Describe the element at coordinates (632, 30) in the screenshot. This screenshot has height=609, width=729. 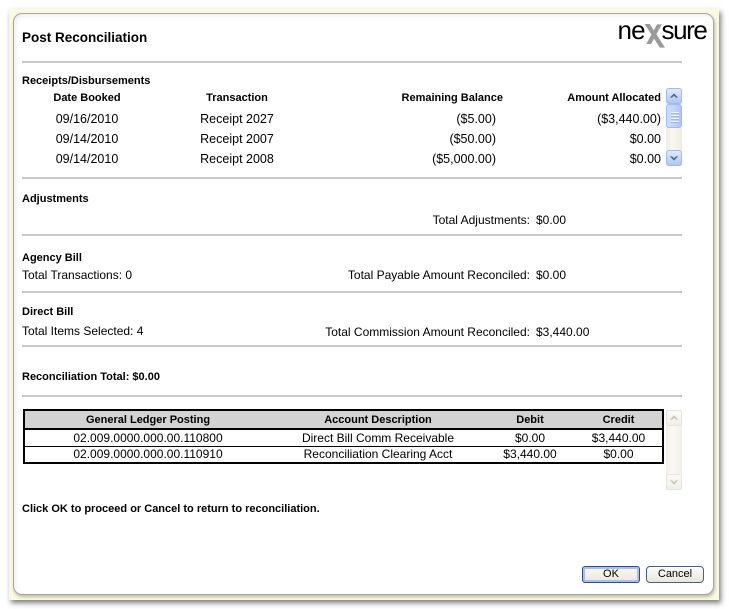
I see `svg-text: ne` at that location.